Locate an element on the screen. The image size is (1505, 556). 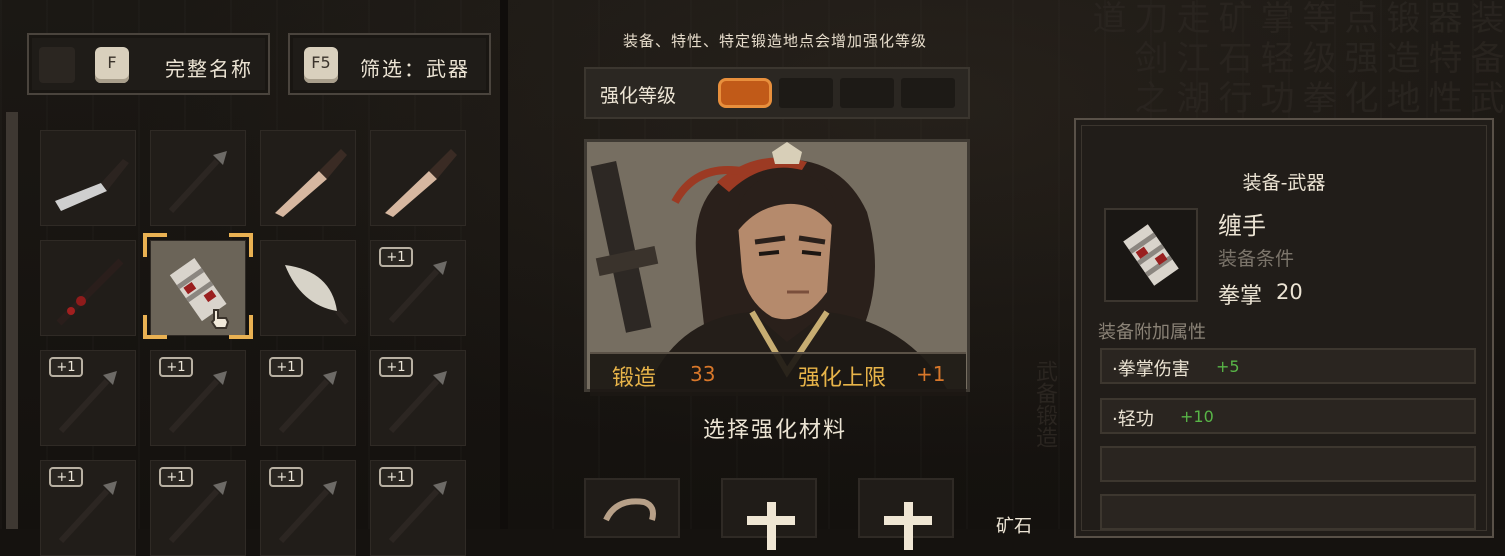
forge-value: 33 is located at coordinates (703, 374).